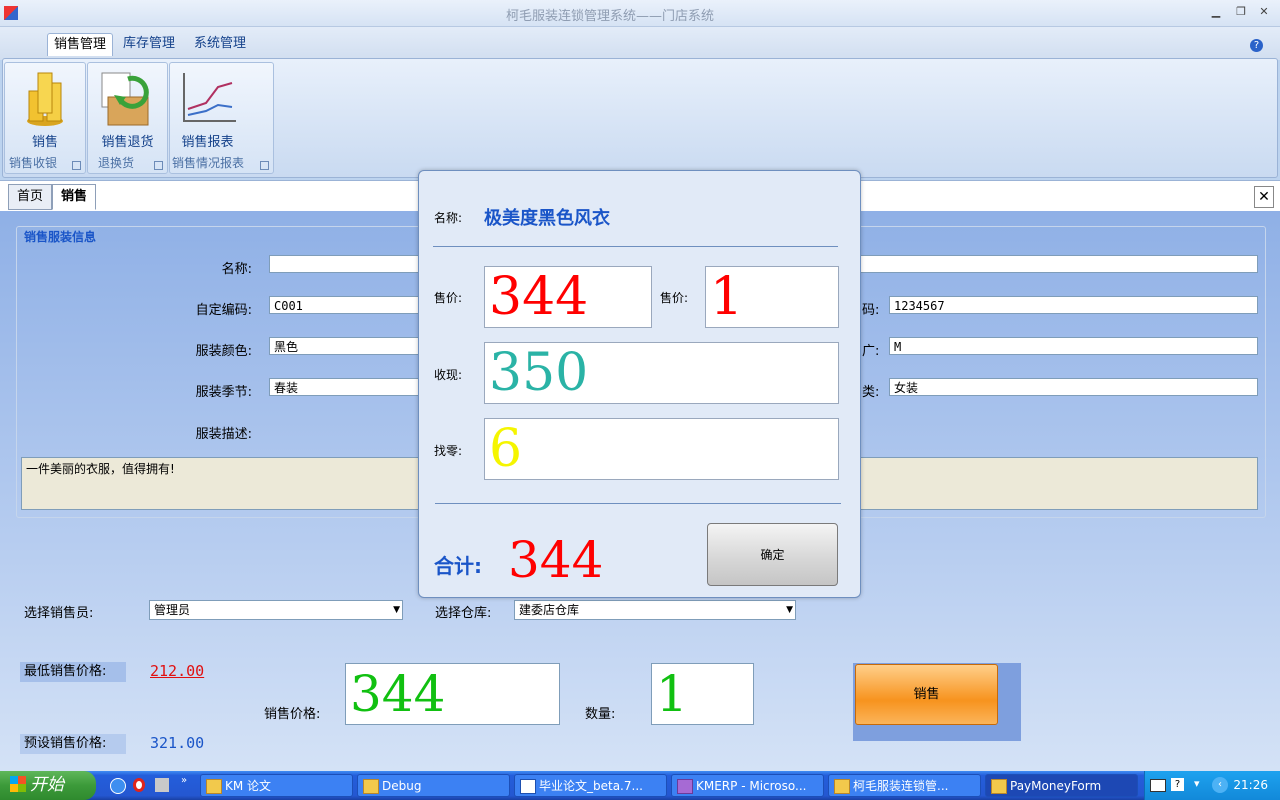 The image size is (1280, 800). I want to click on groupbox-title: 销售服装信息, so click(60, 236).